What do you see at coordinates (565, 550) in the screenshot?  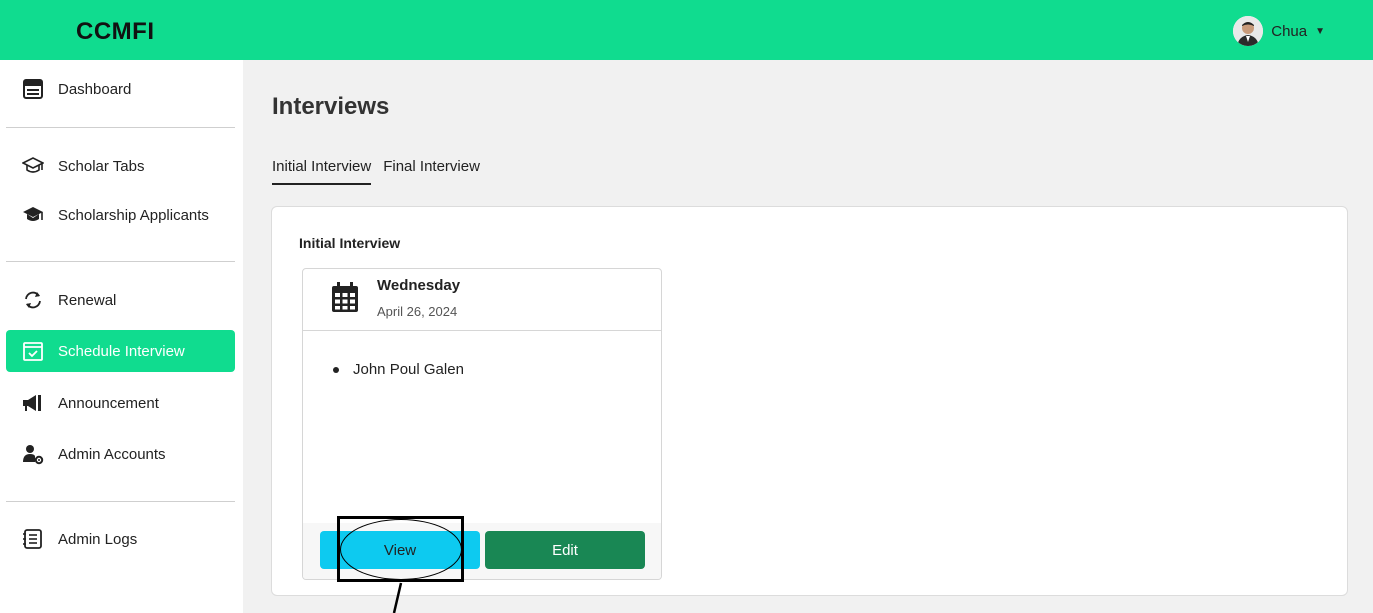 I see `edit-button: Edit` at bounding box center [565, 550].